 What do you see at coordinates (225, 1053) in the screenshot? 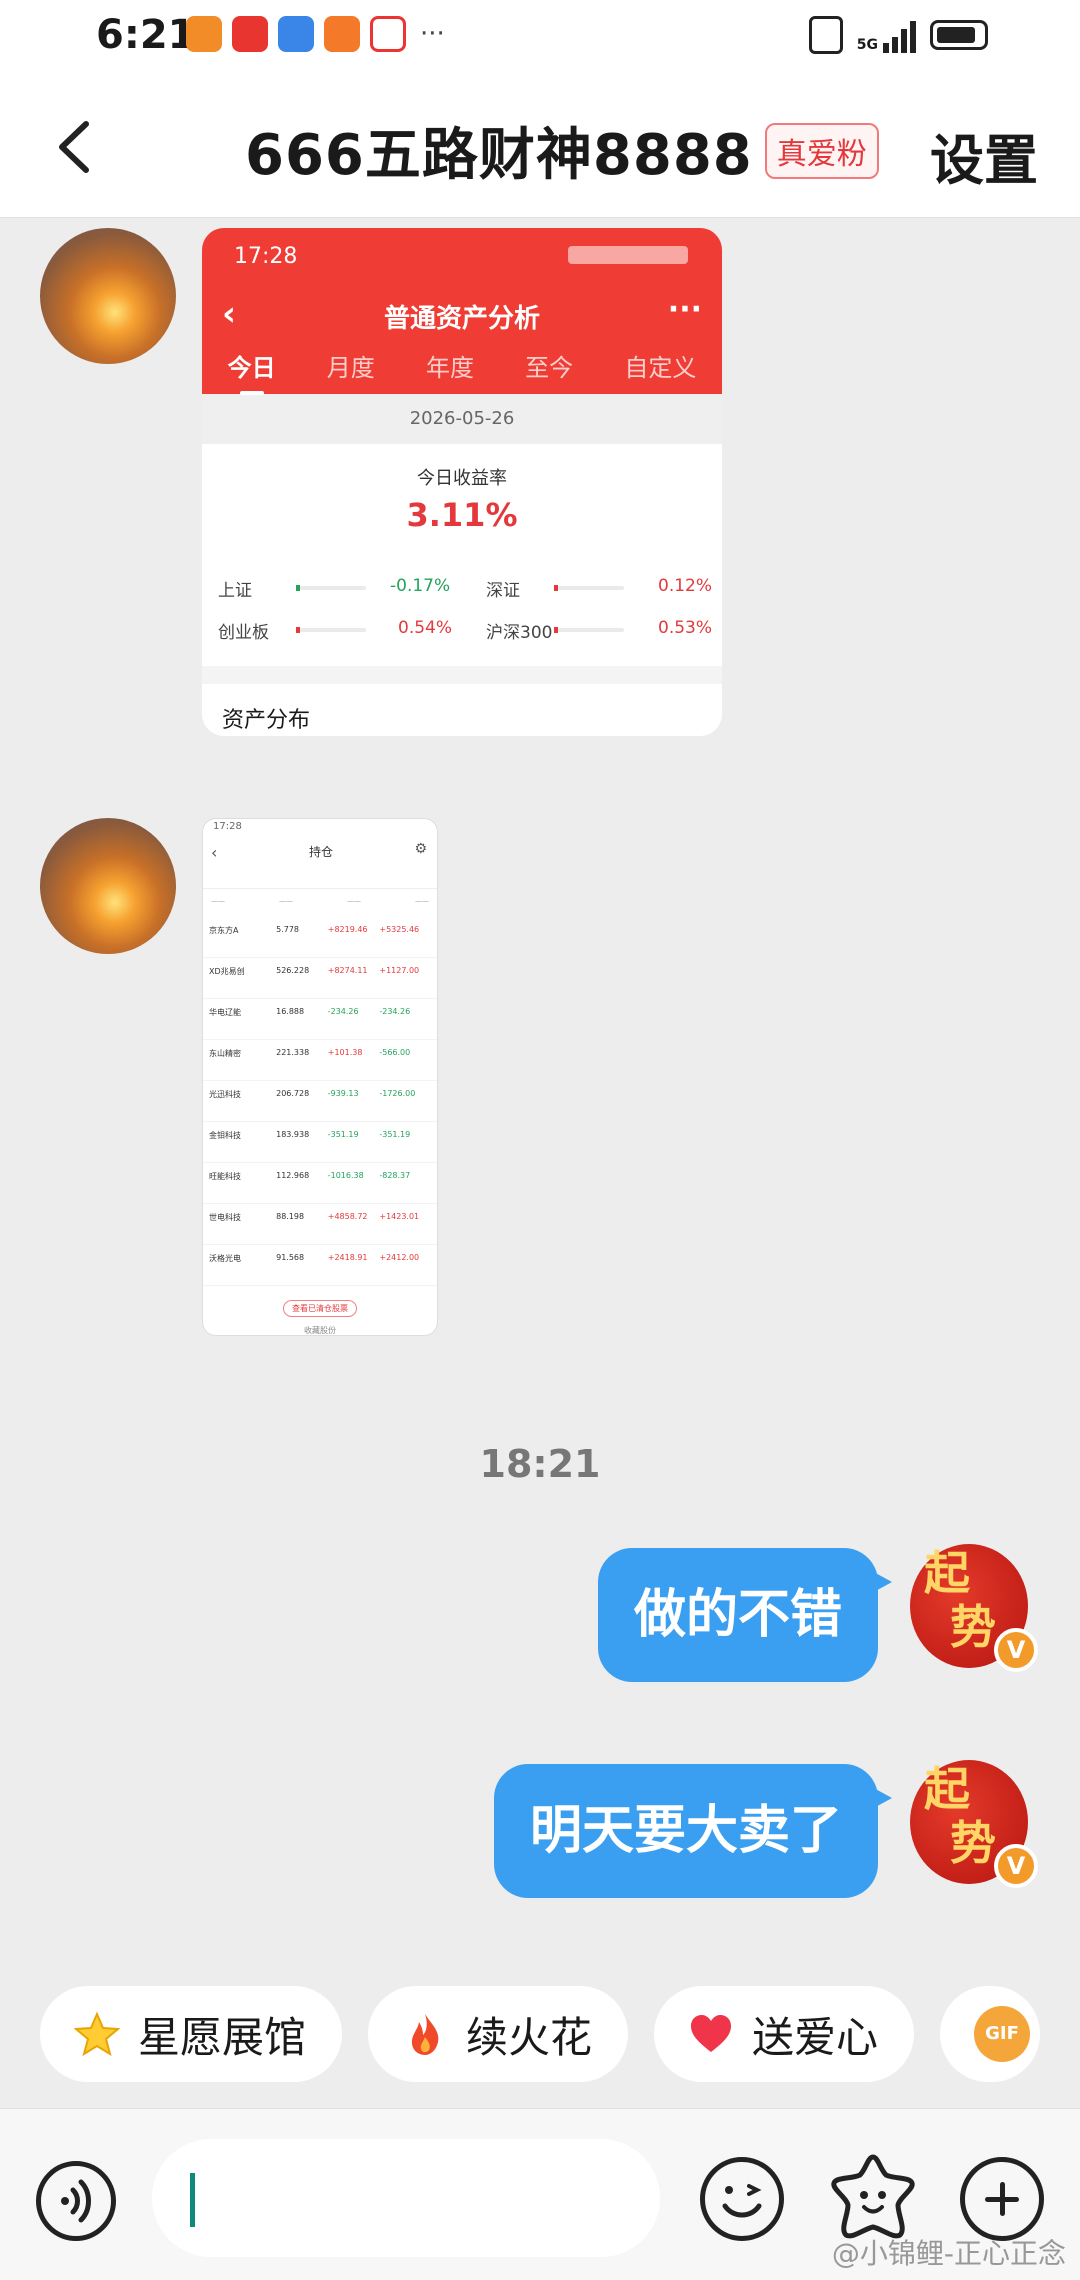
I see `holding-cell: 东山精密` at bounding box center [225, 1053].